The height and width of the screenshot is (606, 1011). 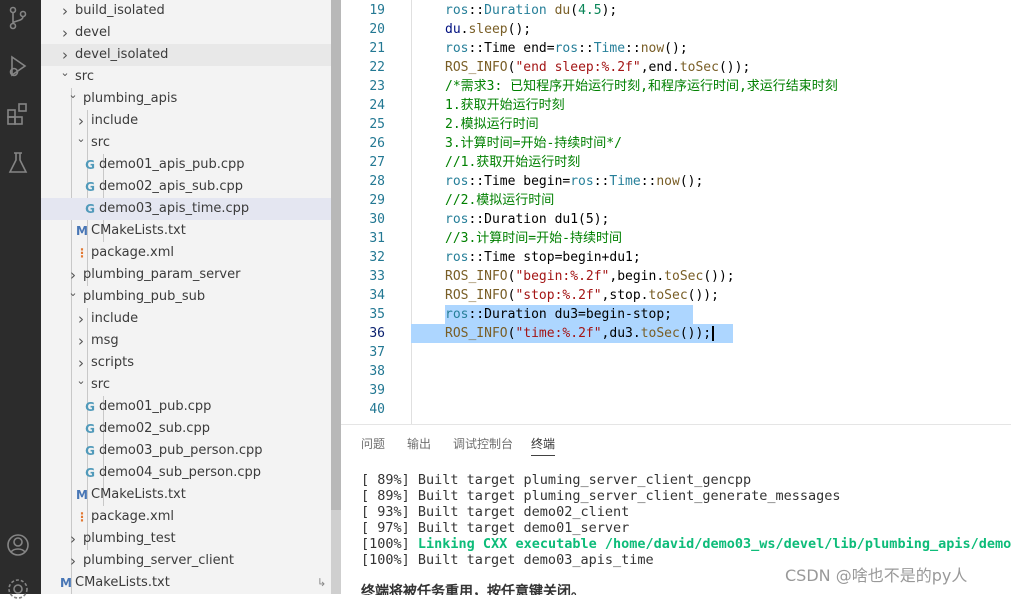 What do you see at coordinates (676, 352) in the screenshot?
I see `code-line: 37` at bounding box center [676, 352].